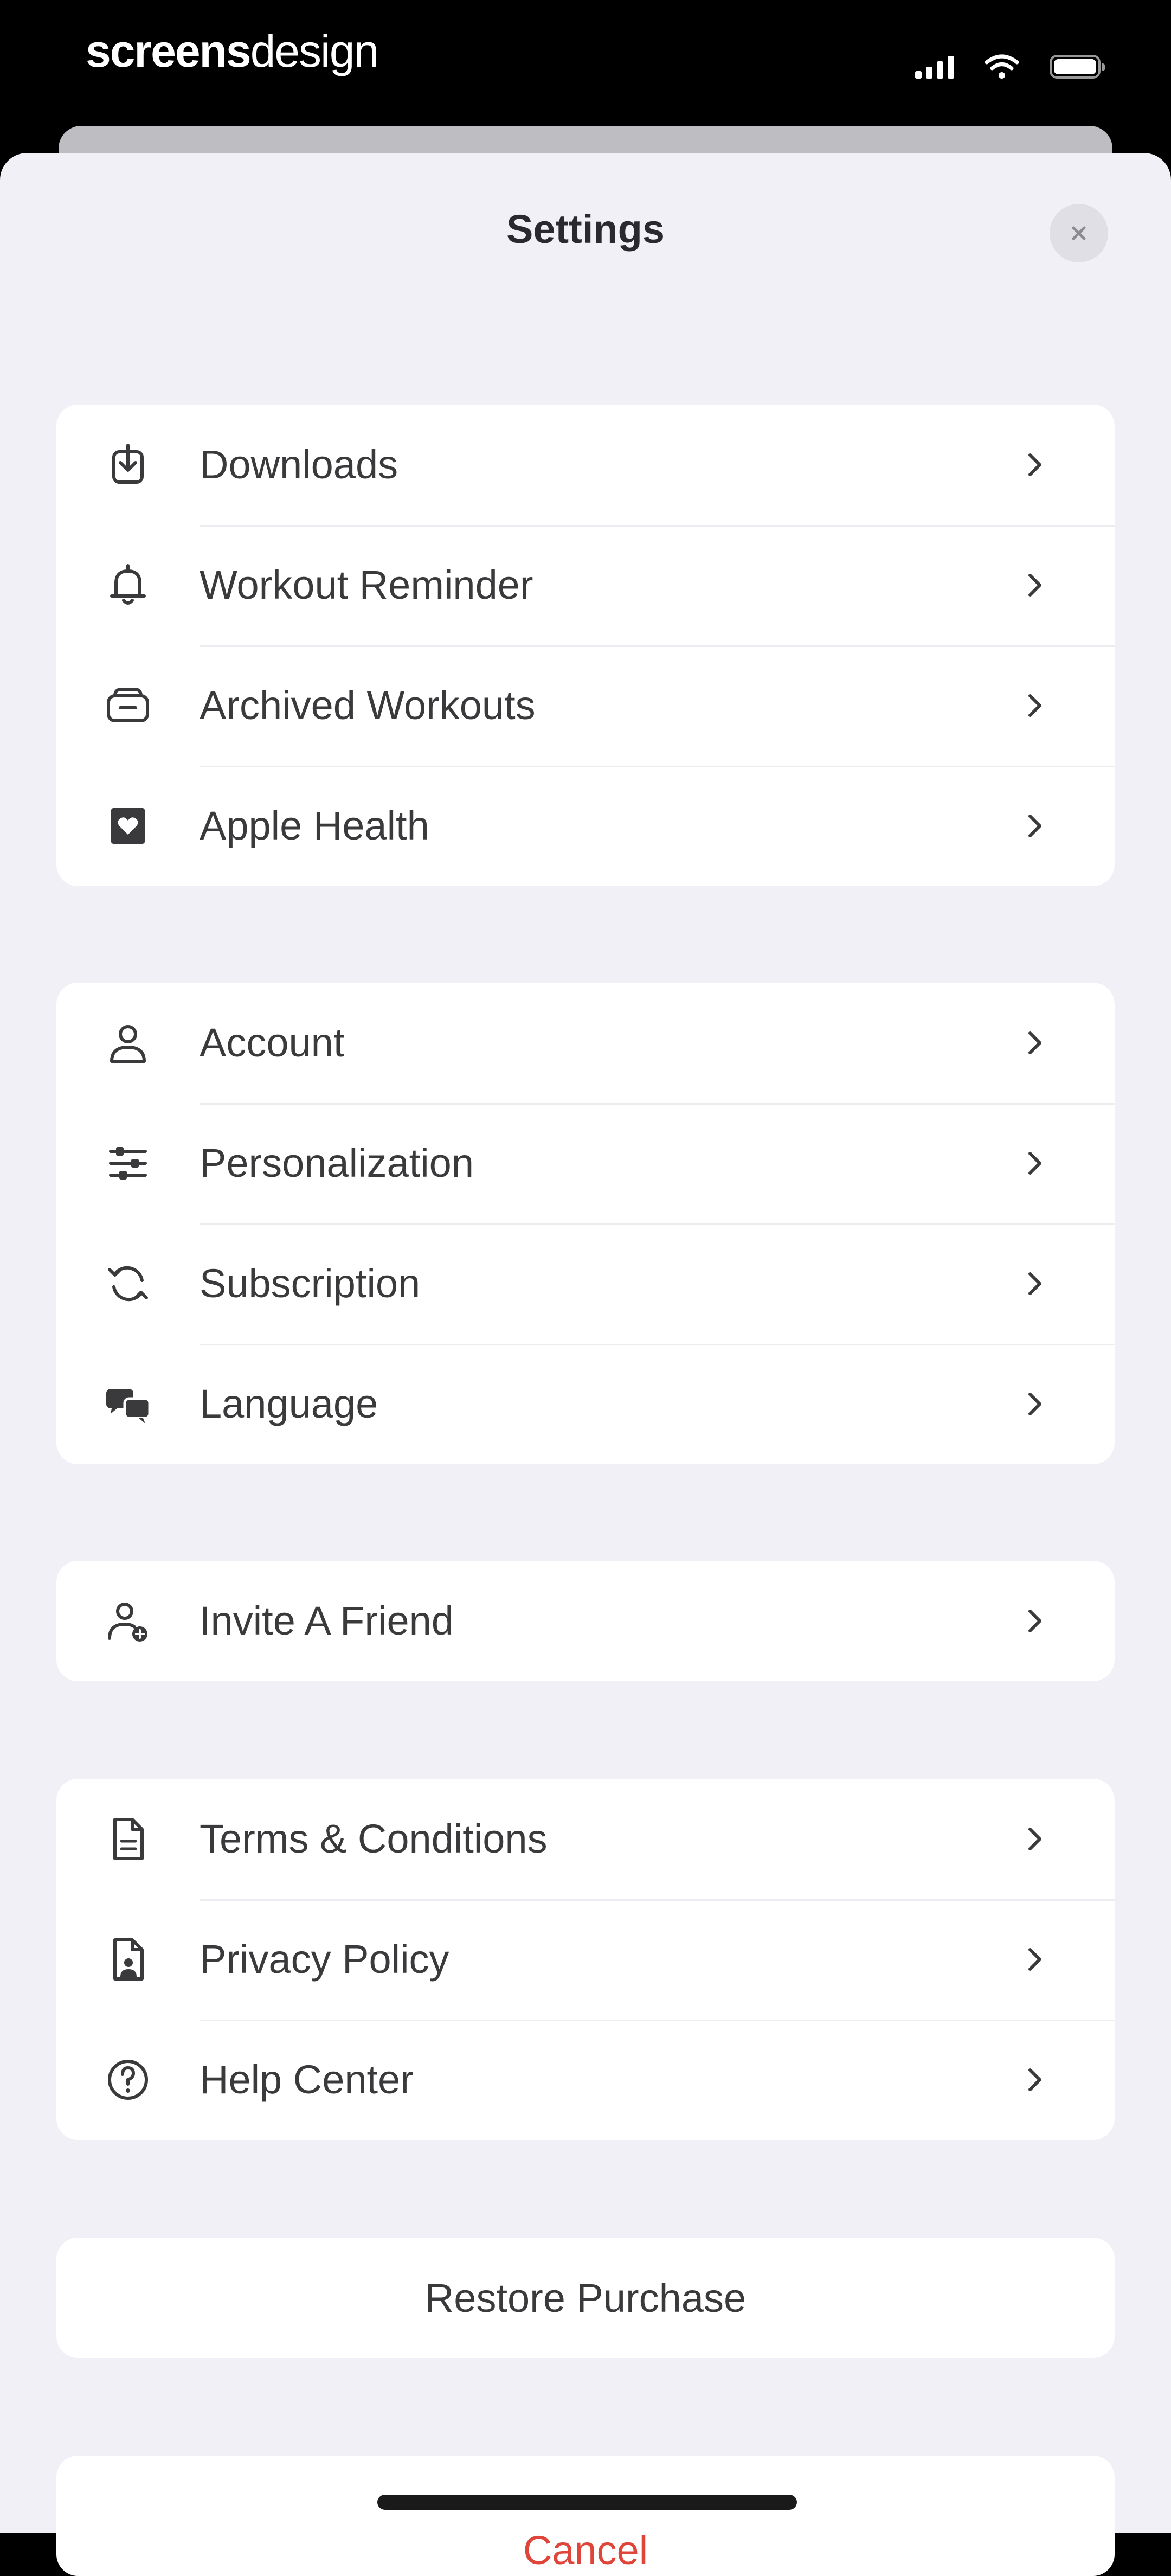 The height and width of the screenshot is (2576, 1171). What do you see at coordinates (1077, 67) in the screenshot?
I see `battery-icon` at bounding box center [1077, 67].